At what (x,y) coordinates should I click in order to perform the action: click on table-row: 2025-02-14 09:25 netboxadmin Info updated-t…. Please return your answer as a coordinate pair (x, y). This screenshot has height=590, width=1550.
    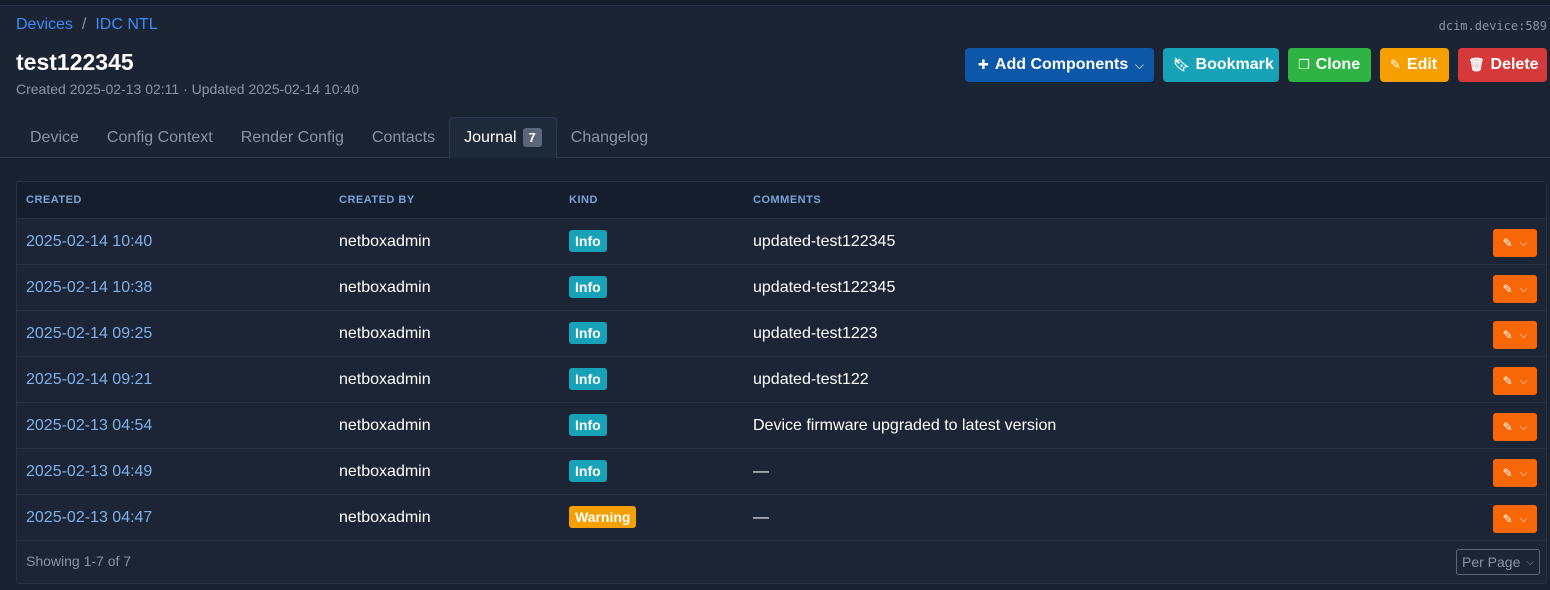
    Looking at the image, I should click on (781, 334).